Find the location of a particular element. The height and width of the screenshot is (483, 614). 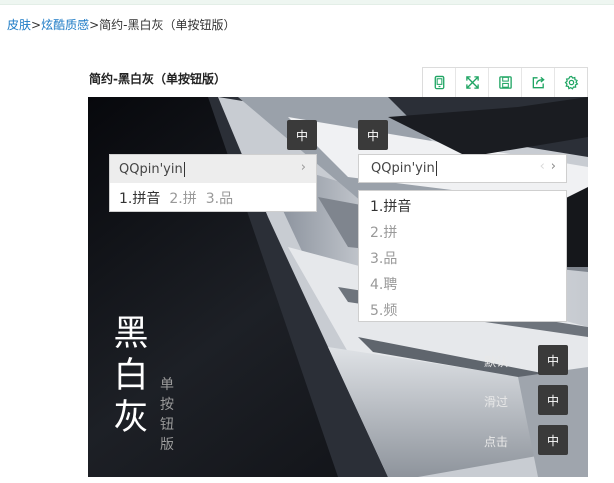

ime-horizontal-panel: QQpin'yin › 1.拼音 2.拼 3.品 is located at coordinates (213, 183).